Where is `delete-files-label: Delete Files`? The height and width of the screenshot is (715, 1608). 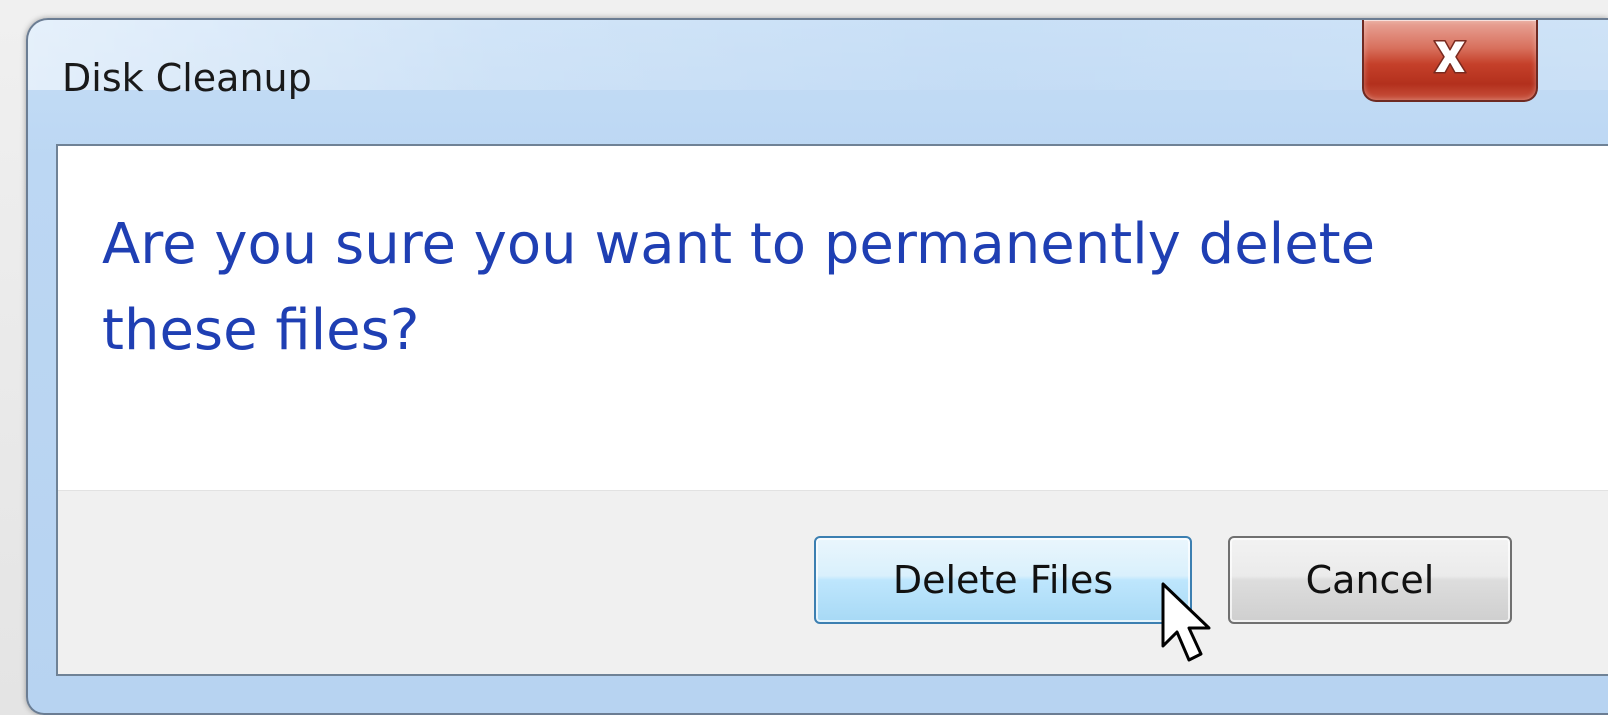
delete-files-label: Delete Files is located at coordinates (1003, 580).